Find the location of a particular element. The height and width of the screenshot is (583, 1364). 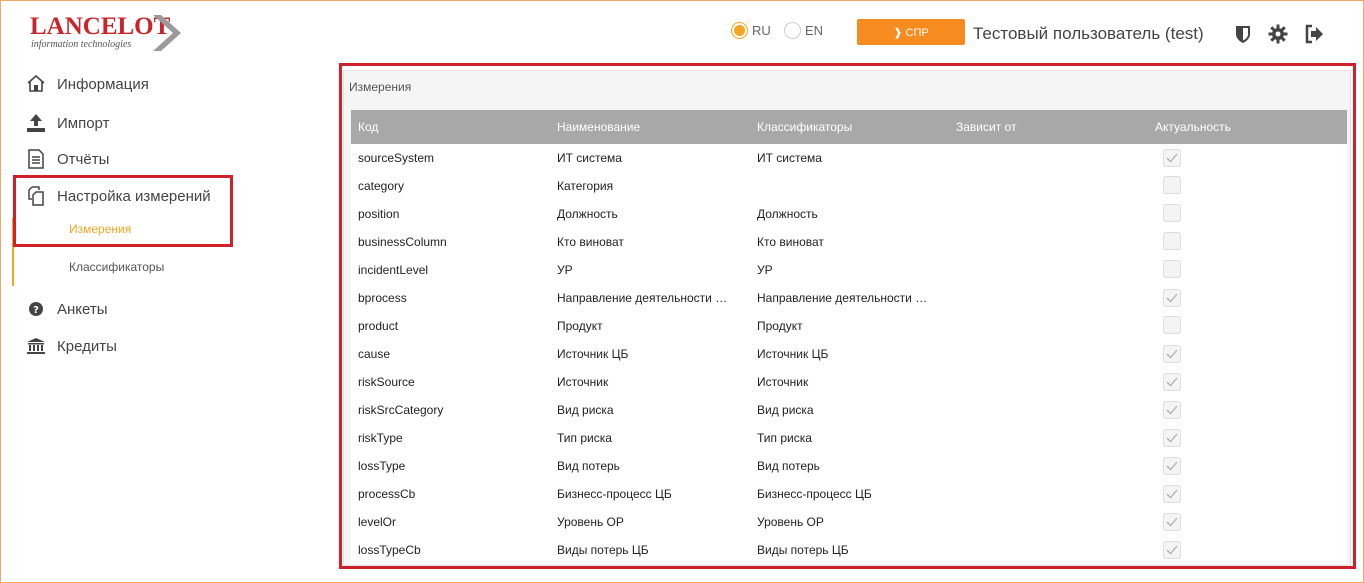

spr-button: ❱ СПР is located at coordinates (911, 32).